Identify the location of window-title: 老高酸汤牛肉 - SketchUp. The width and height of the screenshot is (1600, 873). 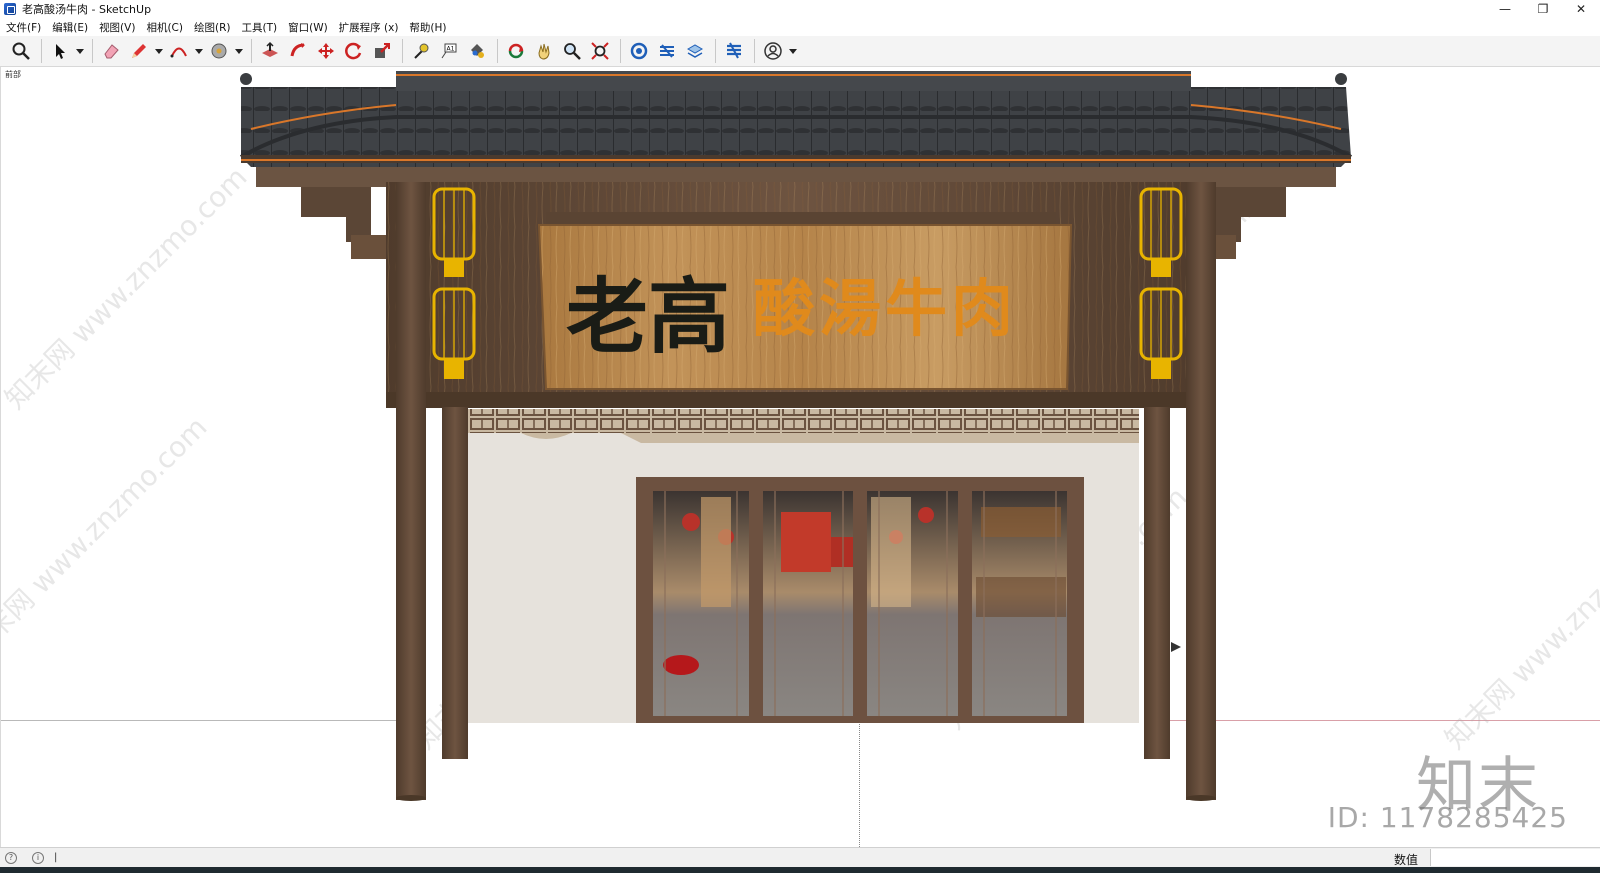
(87, 9).